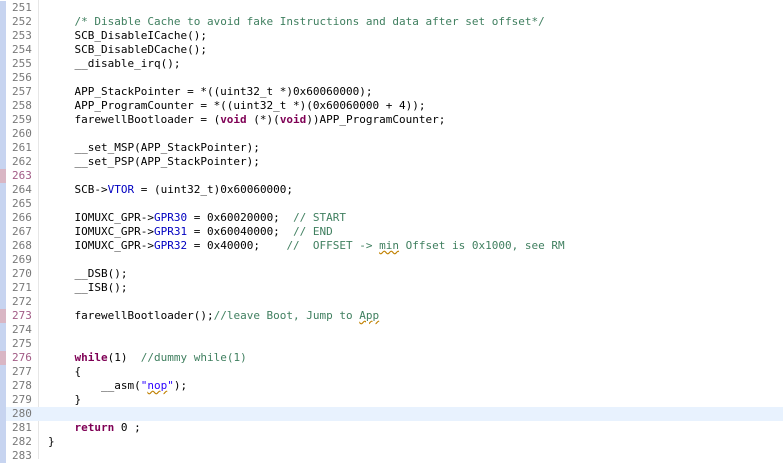 The width and height of the screenshot is (783, 463). What do you see at coordinates (117, 386) in the screenshot?
I see `line-code: __asm("nop");` at bounding box center [117, 386].